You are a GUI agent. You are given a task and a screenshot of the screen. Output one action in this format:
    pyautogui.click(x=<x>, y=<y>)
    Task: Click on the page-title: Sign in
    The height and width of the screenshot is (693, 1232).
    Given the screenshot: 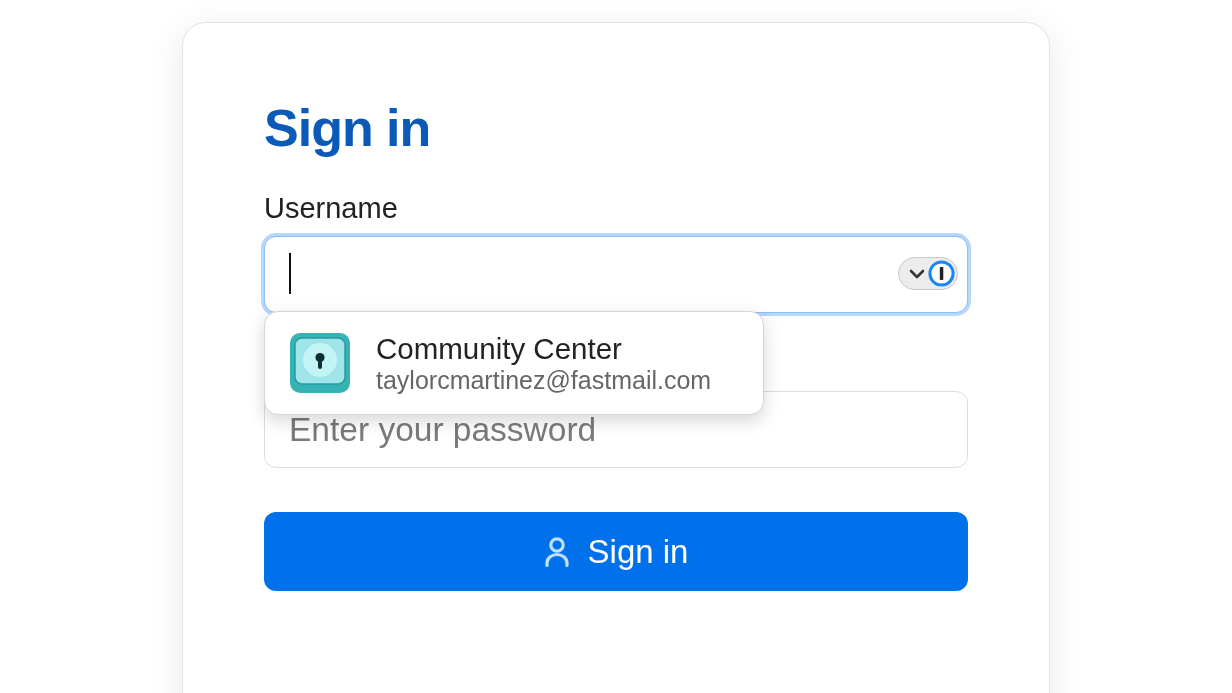 What is the action you would take?
    pyautogui.click(x=347, y=128)
    